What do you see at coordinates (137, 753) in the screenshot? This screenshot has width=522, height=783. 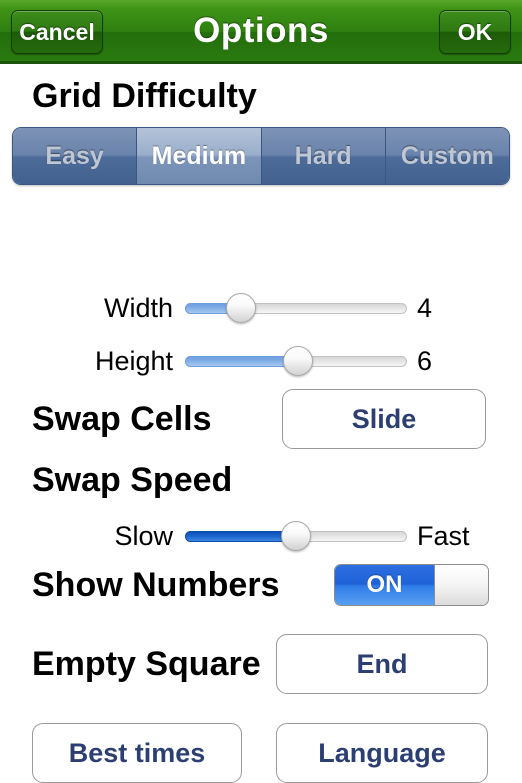 I see `best-times-button: Best times` at bounding box center [137, 753].